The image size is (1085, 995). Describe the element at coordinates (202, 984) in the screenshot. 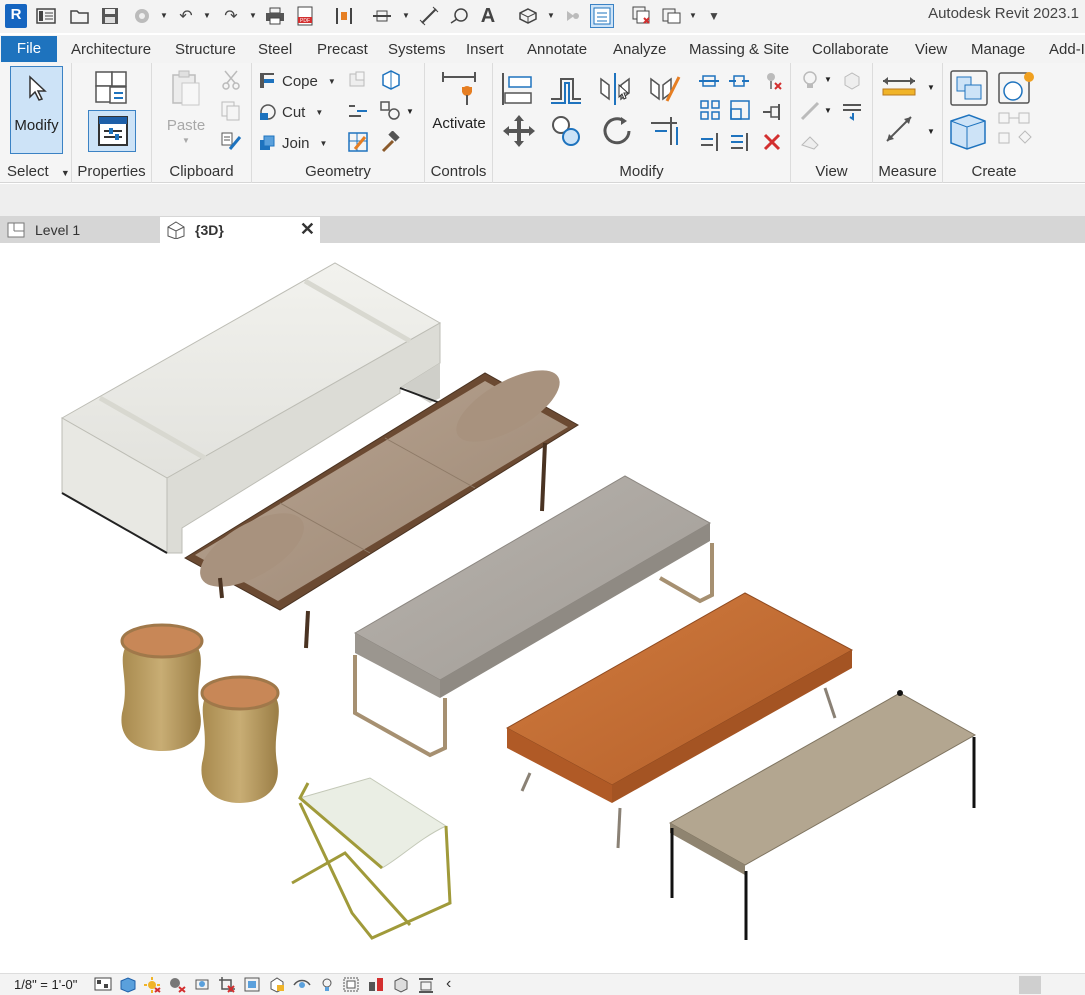

I see `render-dialog-icon` at that location.